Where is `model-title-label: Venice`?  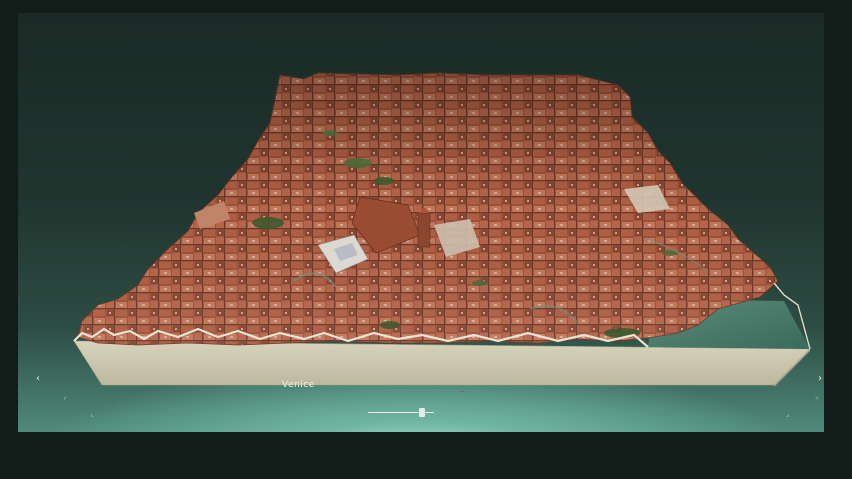
model-title-label: Venice is located at coordinates (298, 385).